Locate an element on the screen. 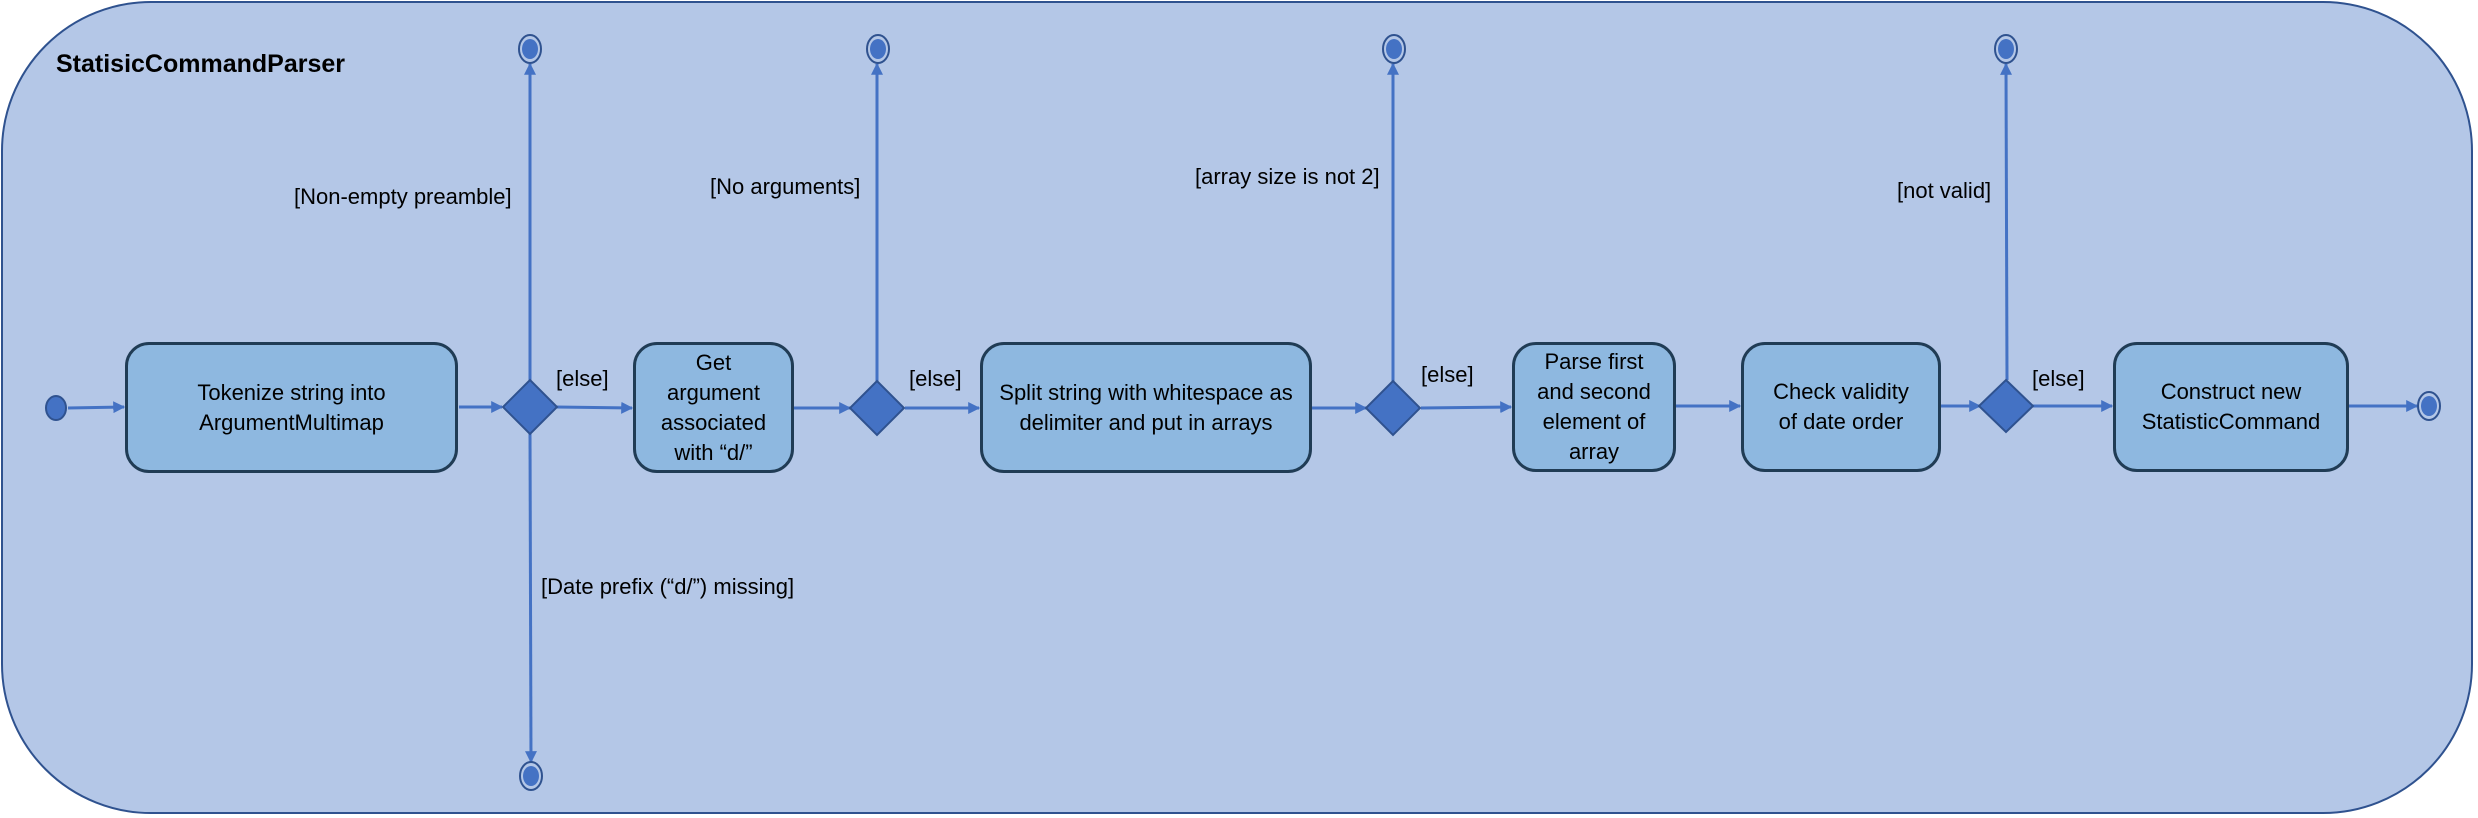 This screenshot has height=818, width=2478. action-get-argument-label: Get argument associated with “d/” is located at coordinates (713, 407).